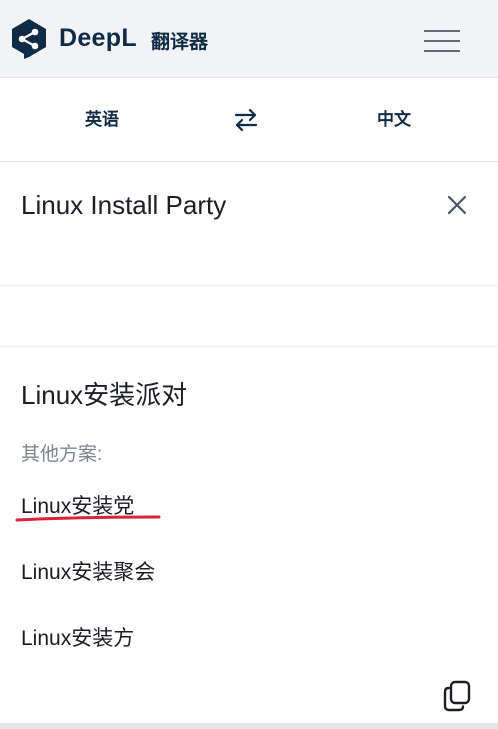  What do you see at coordinates (442, 41) in the screenshot?
I see `hamburger-menu-icon` at bounding box center [442, 41].